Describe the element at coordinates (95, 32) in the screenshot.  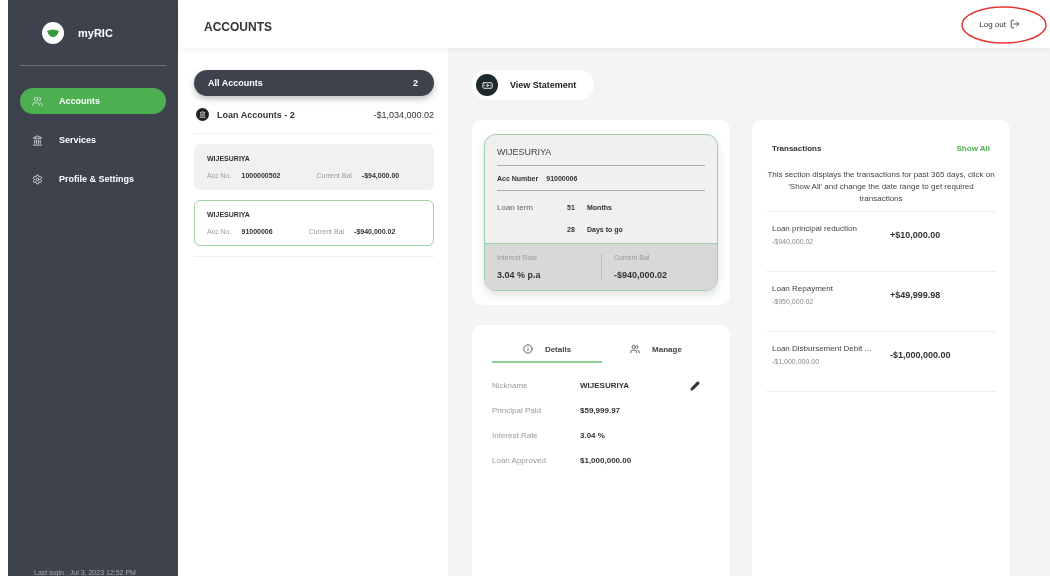
I see `brand-name: myRIC` at that location.